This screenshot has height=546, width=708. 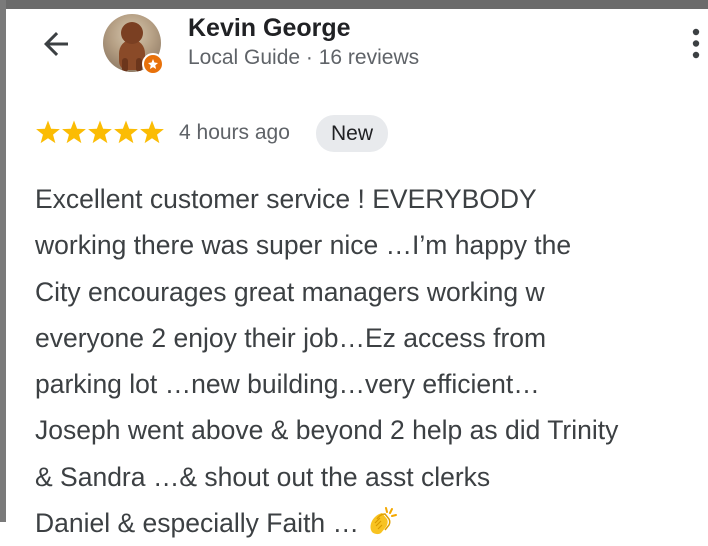 I want to click on more-options-button, so click(x=696, y=44).